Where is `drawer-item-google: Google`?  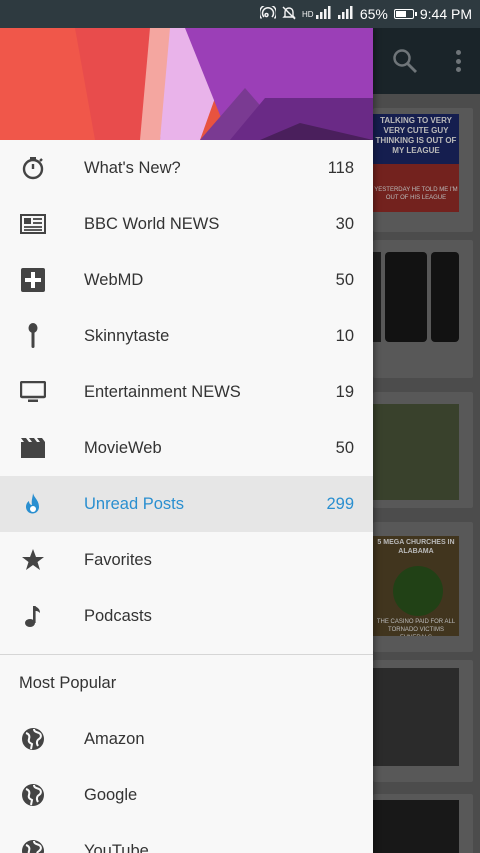 drawer-item-google: Google is located at coordinates (186, 795).